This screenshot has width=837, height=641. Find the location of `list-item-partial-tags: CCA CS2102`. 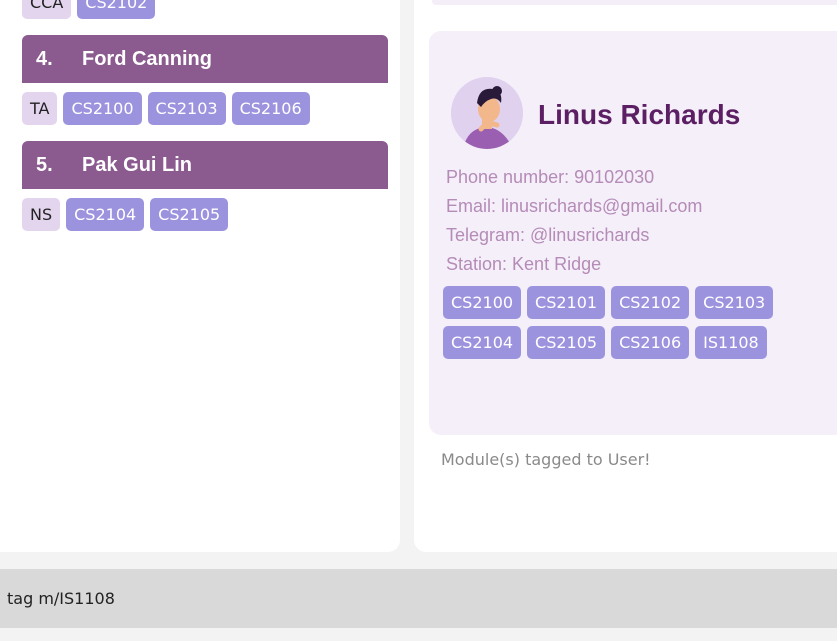

list-item-partial-tags: CCA CS2102 is located at coordinates (89, 9).